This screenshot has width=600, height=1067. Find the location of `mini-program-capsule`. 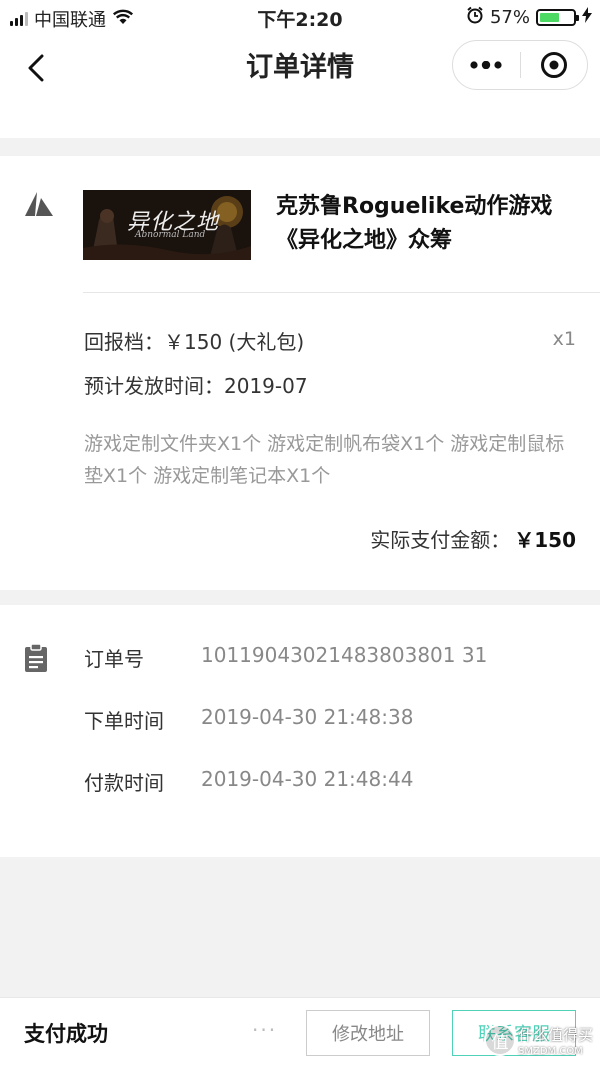

mini-program-capsule is located at coordinates (520, 65).